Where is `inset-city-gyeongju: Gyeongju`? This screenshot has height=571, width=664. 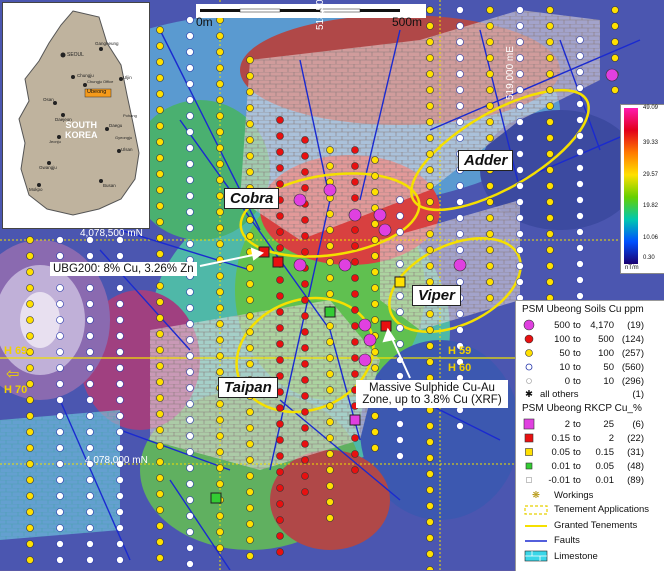
inset-city-gyeongju: Gyeongju is located at coordinates (124, 137).